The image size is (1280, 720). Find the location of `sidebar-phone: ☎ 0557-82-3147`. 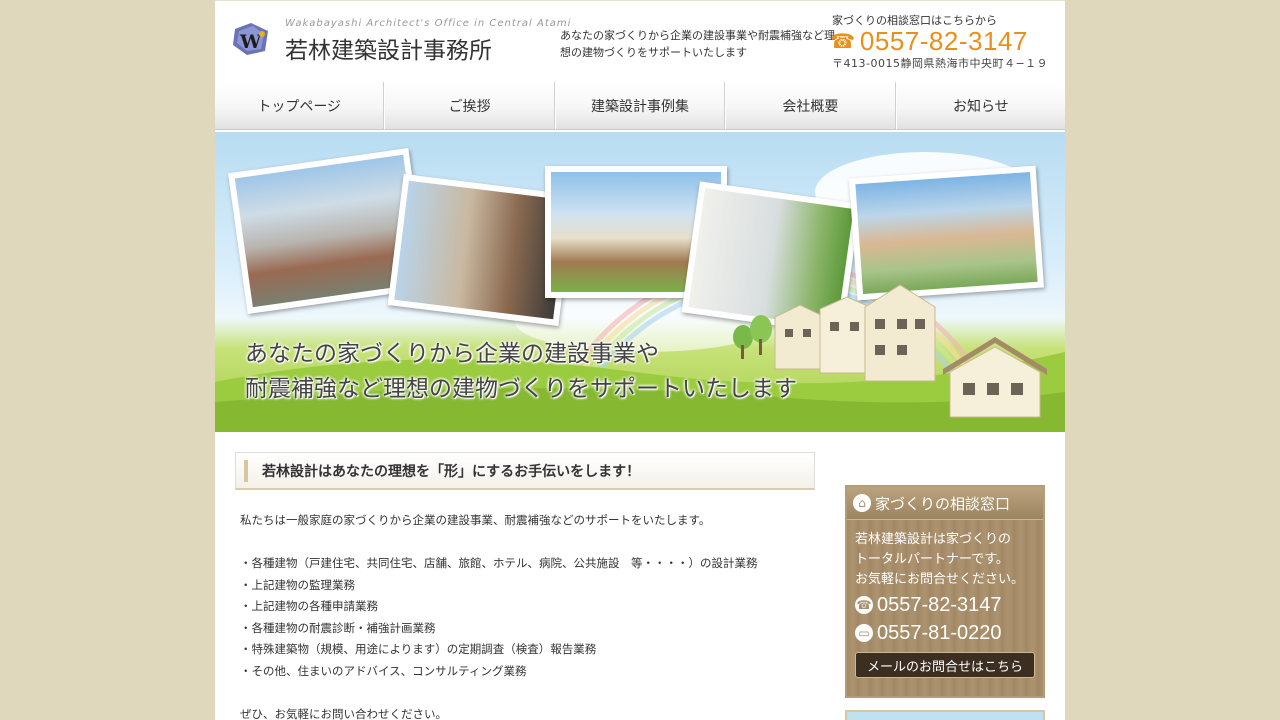

sidebar-phone: ☎ 0557-82-3147 is located at coordinates (945, 605).